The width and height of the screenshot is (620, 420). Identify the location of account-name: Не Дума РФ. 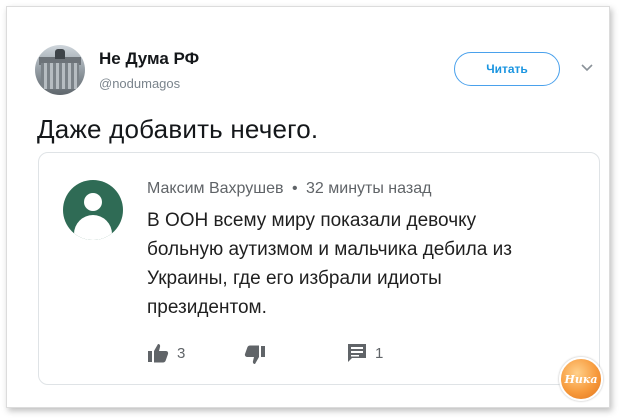
(149, 59).